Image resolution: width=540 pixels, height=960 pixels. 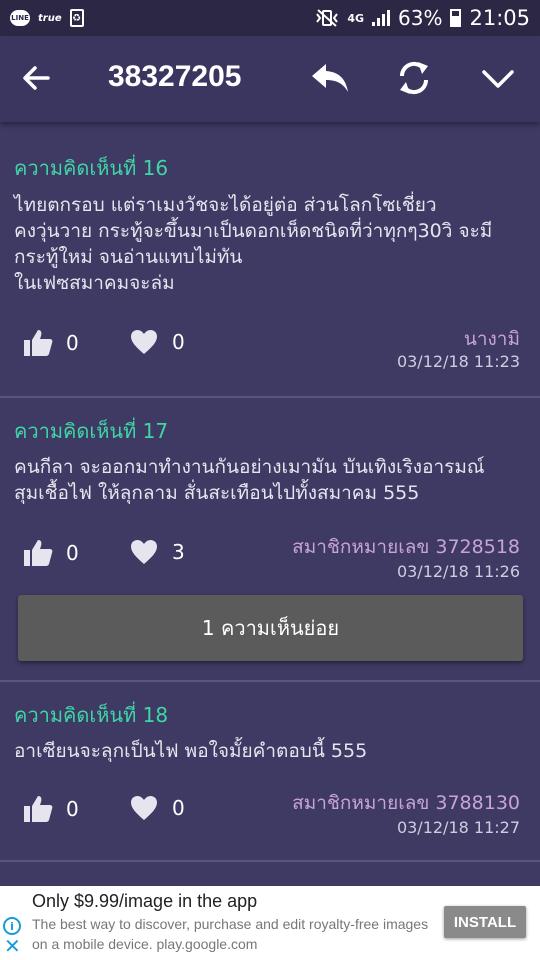 I want to click on comment-author: สมาชิกหมายเลข 3728518, so click(x=406, y=547).